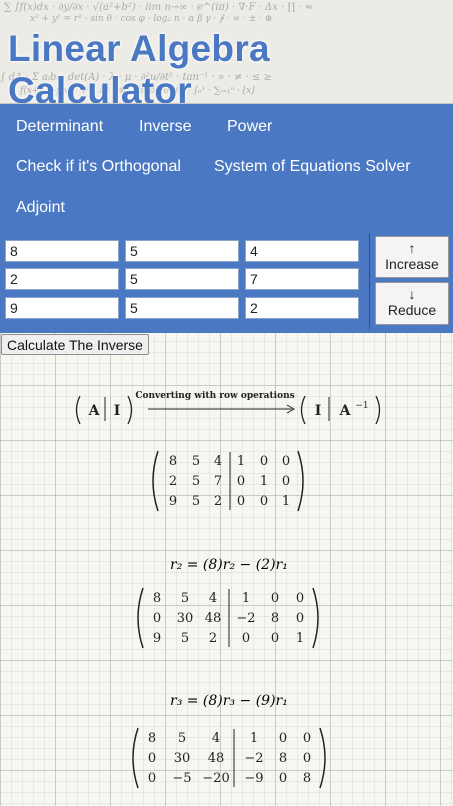 This screenshot has width=453, height=806. I want to click on matrix-cell-r1c2, so click(182, 251).